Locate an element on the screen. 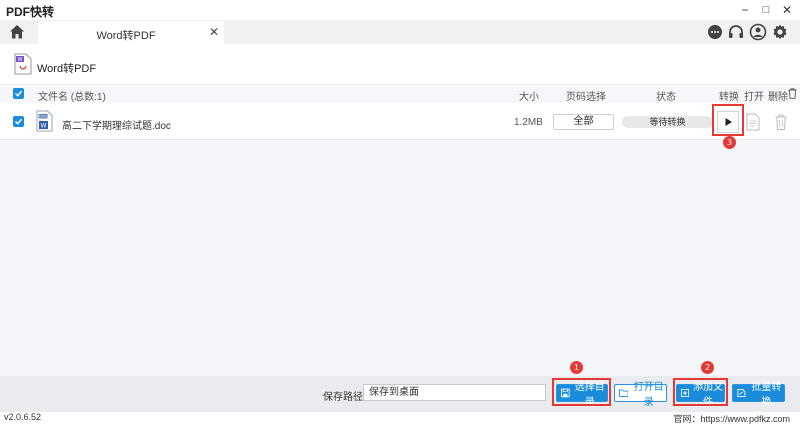 The width and height of the screenshot is (800, 424). file-checkbox is located at coordinates (18, 121).